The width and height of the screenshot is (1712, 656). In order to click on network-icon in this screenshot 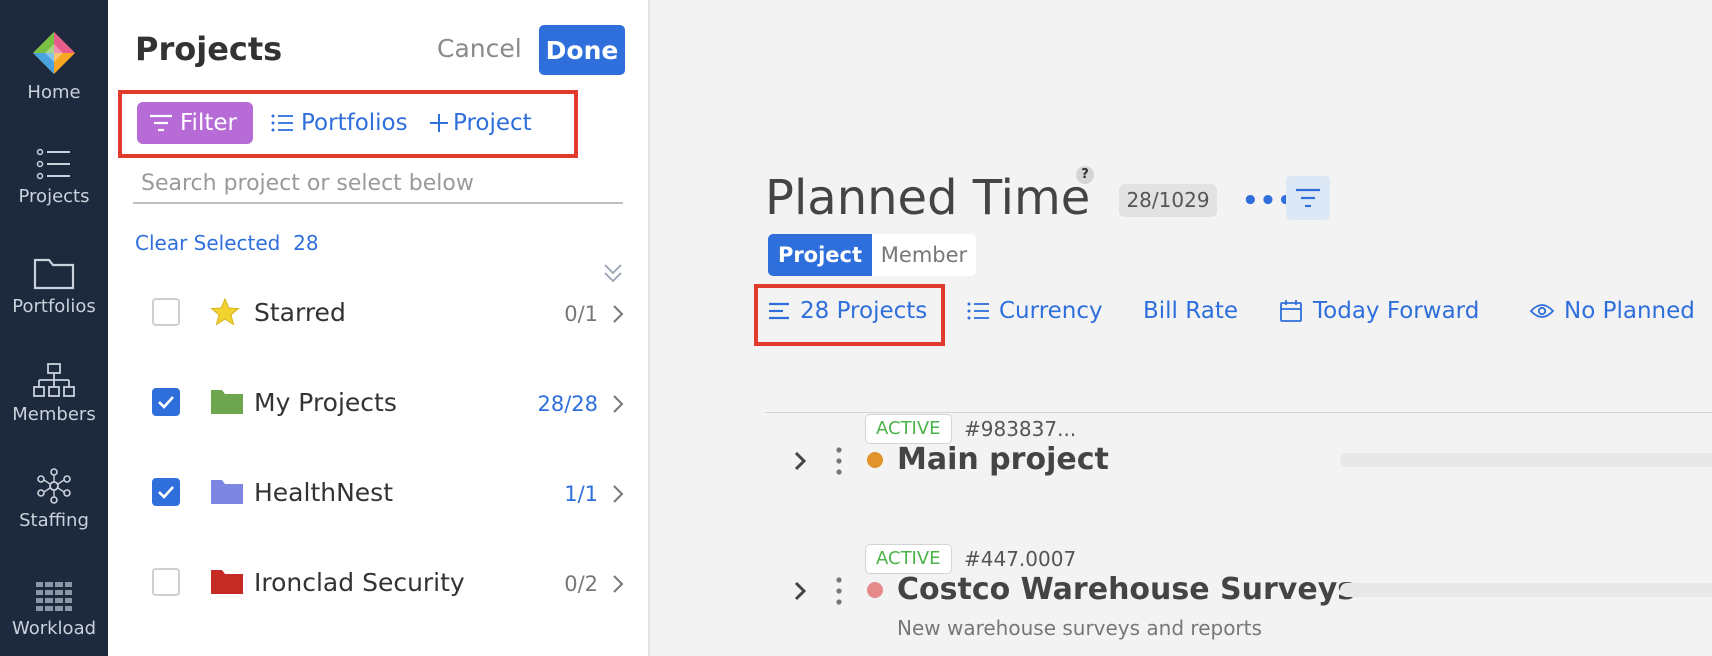, I will do `click(54, 486)`.